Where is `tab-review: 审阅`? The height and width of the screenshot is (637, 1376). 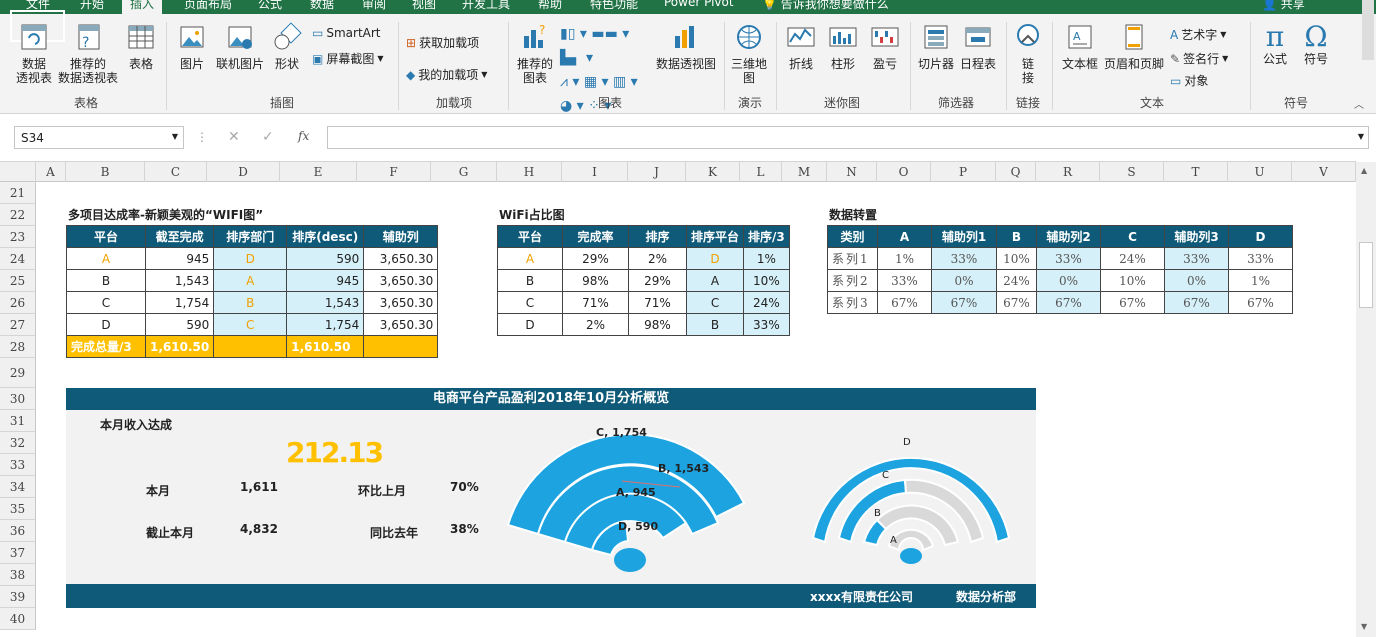 tab-review: 审阅 is located at coordinates (374, 6).